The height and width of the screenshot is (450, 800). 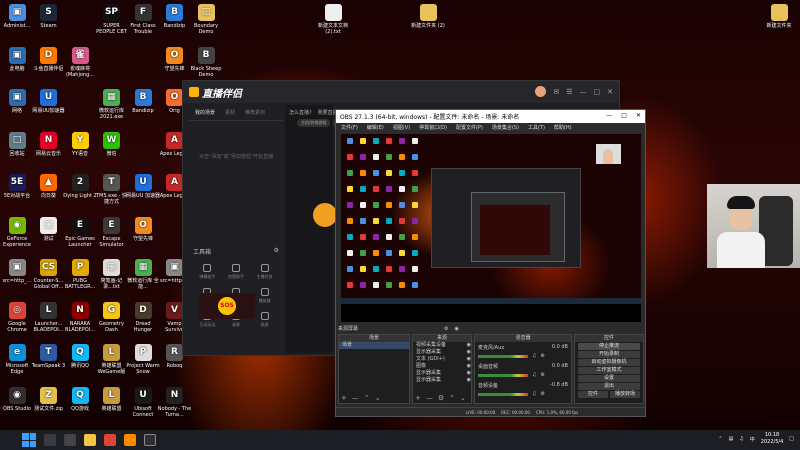 I want to click on obs-menu-item: 文件(F), so click(x=349, y=127).